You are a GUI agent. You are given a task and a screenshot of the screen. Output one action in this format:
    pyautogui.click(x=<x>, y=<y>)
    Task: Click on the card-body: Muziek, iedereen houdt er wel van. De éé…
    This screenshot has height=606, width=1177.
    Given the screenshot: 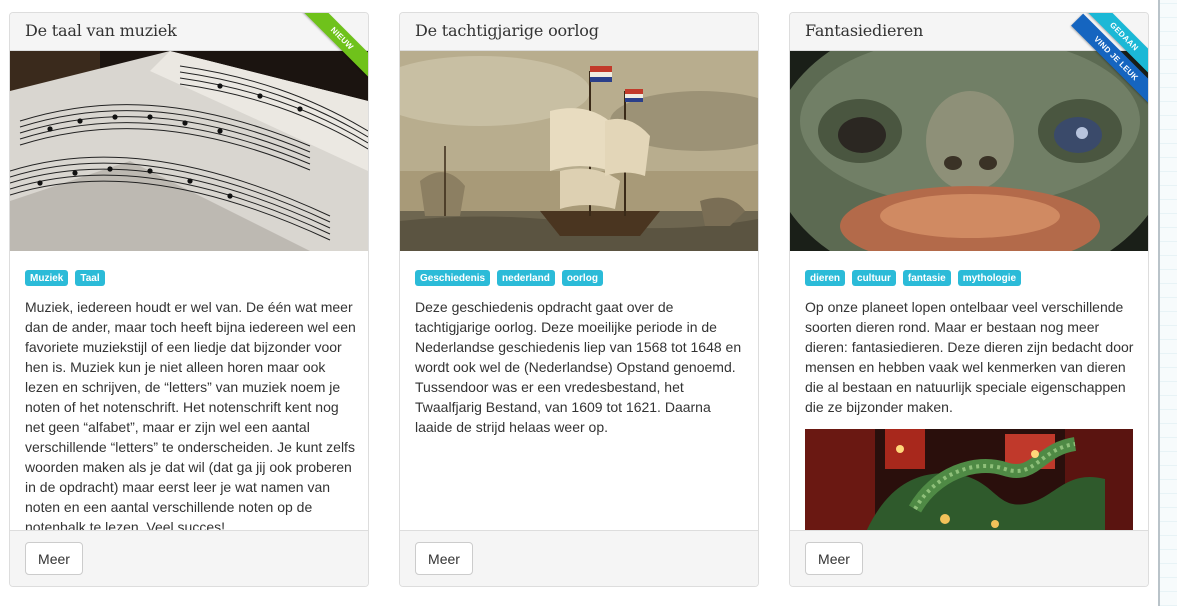 What is the action you would take?
    pyautogui.click(x=192, y=414)
    